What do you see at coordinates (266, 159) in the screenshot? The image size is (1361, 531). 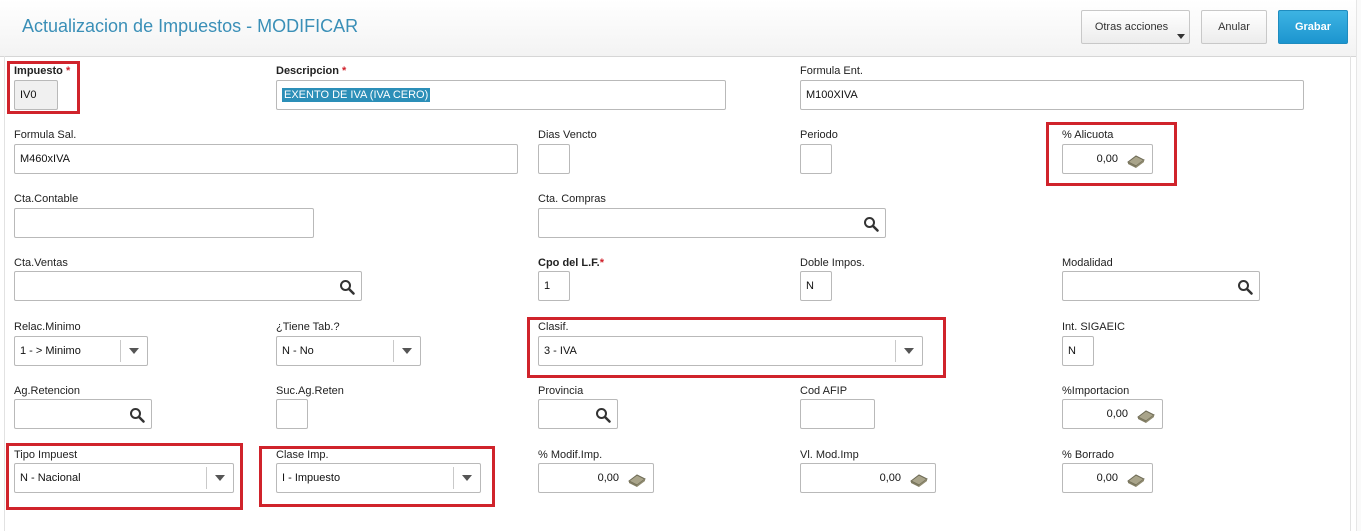 I see `formula-sal-field: M460xIVA` at bounding box center [266, 159].